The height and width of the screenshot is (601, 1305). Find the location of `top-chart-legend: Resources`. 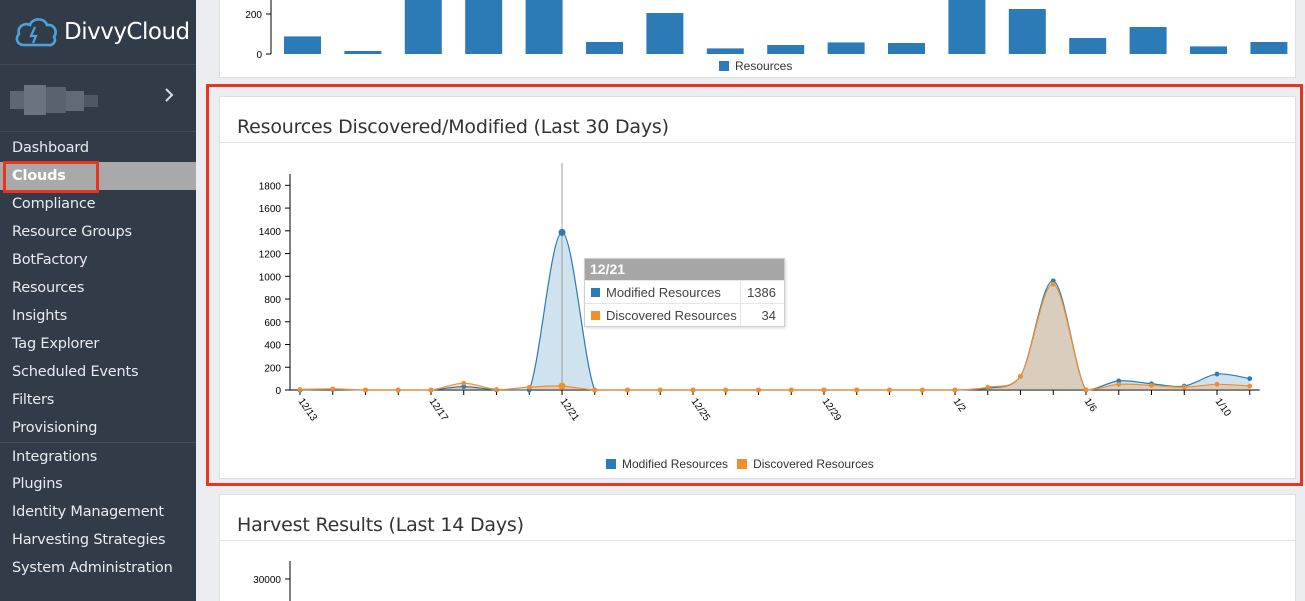

top-chart-legend: Resources is located at coordinates (755, 66).